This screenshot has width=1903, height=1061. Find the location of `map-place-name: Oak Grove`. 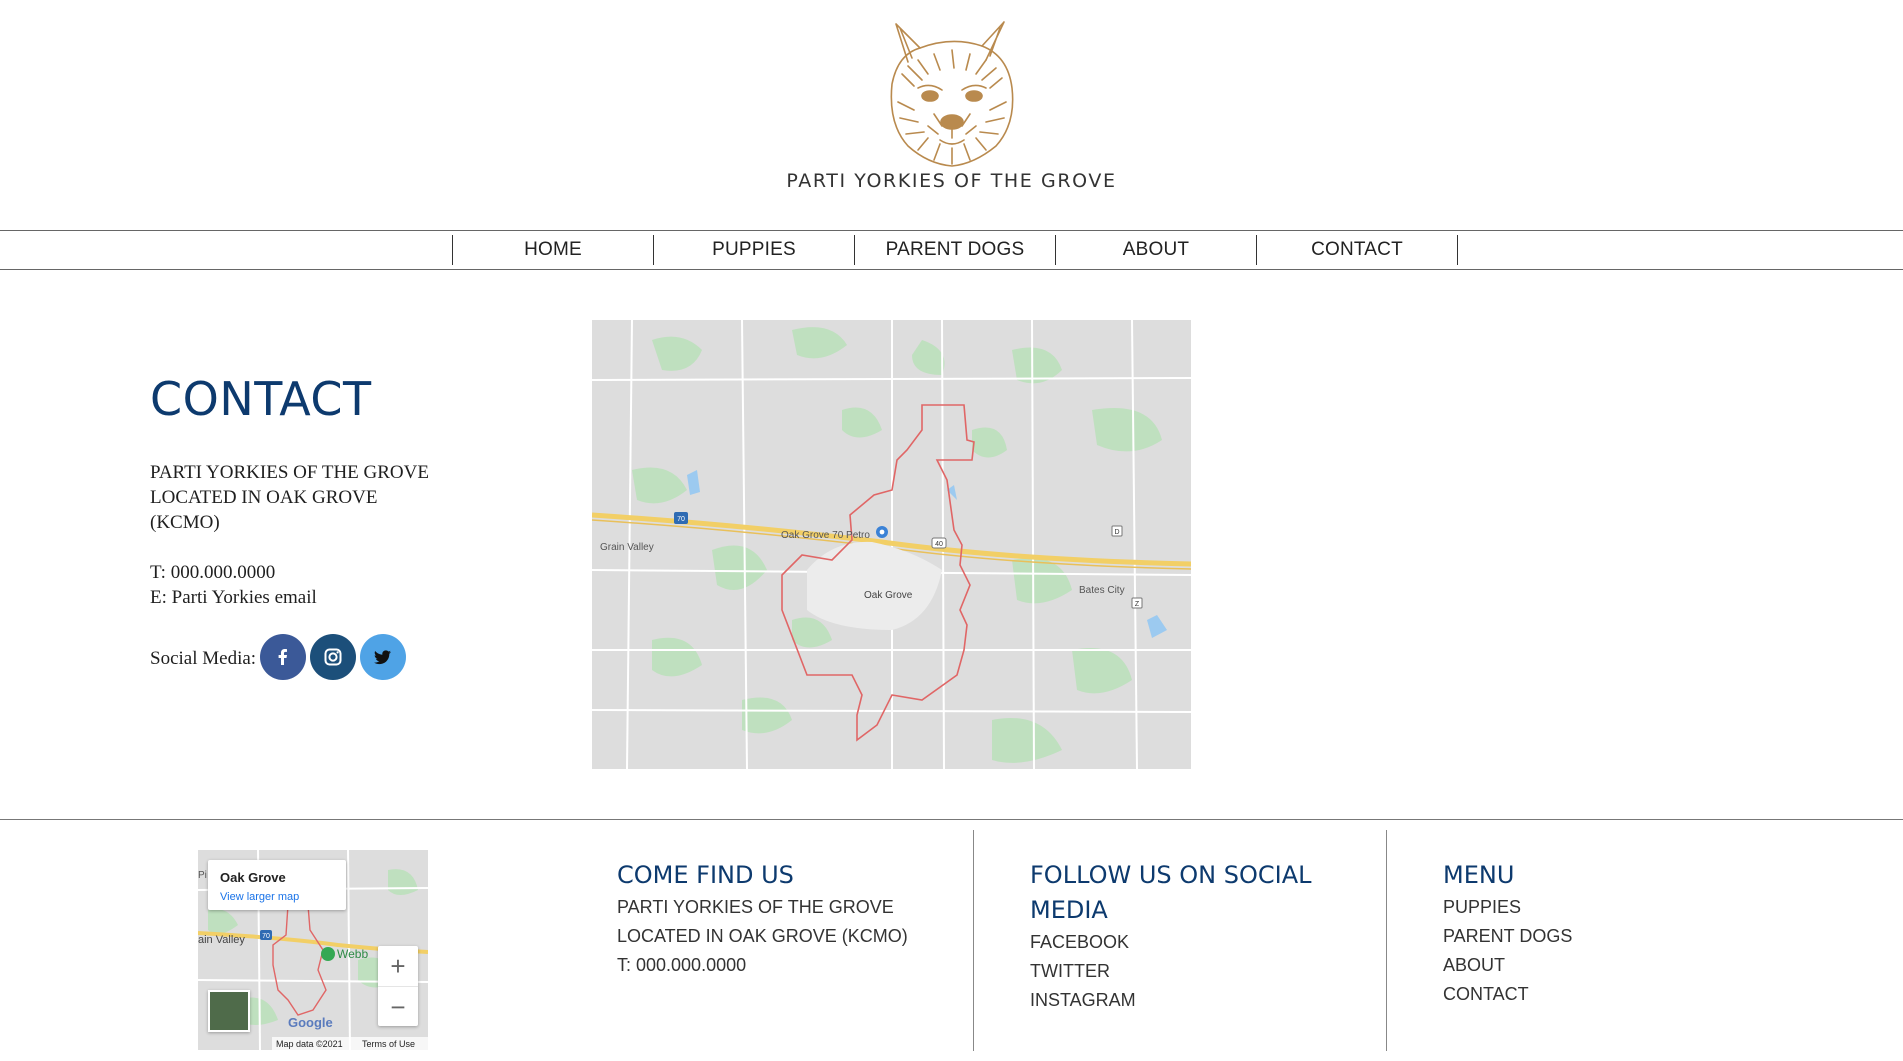

map-place-name: Oak Grove is located at coordinates (253, 877).